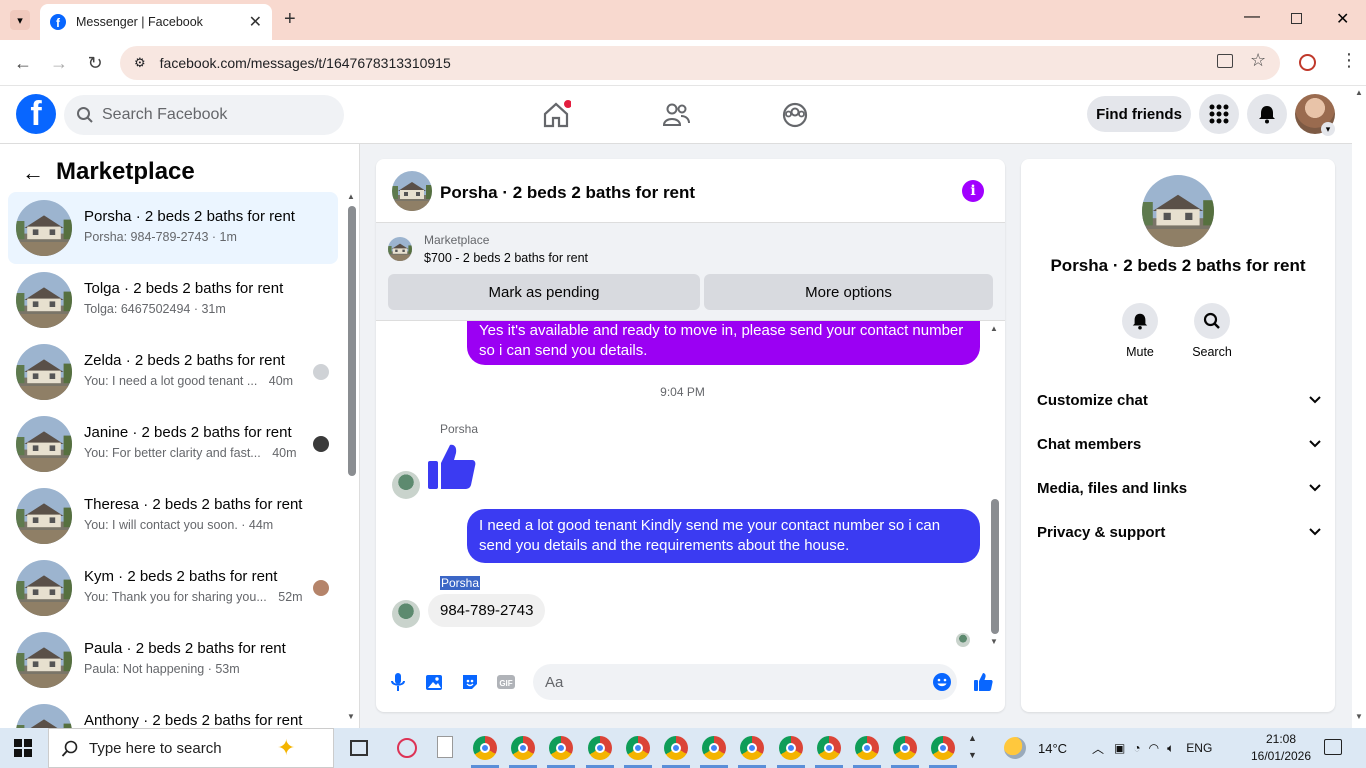  What do you see at coordinates (255, 22) in the screenshot?
I see `close-tab-icon: ✕` at bounding box center [255, 22].